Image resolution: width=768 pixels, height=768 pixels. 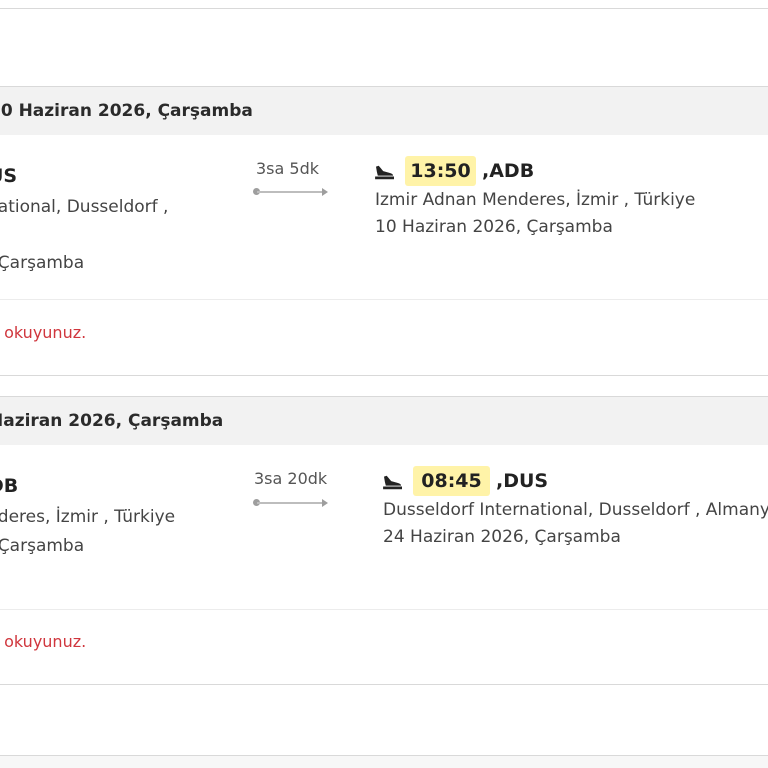 I want to click on arrival-code: ,ADB, so click(x=508, y=171).